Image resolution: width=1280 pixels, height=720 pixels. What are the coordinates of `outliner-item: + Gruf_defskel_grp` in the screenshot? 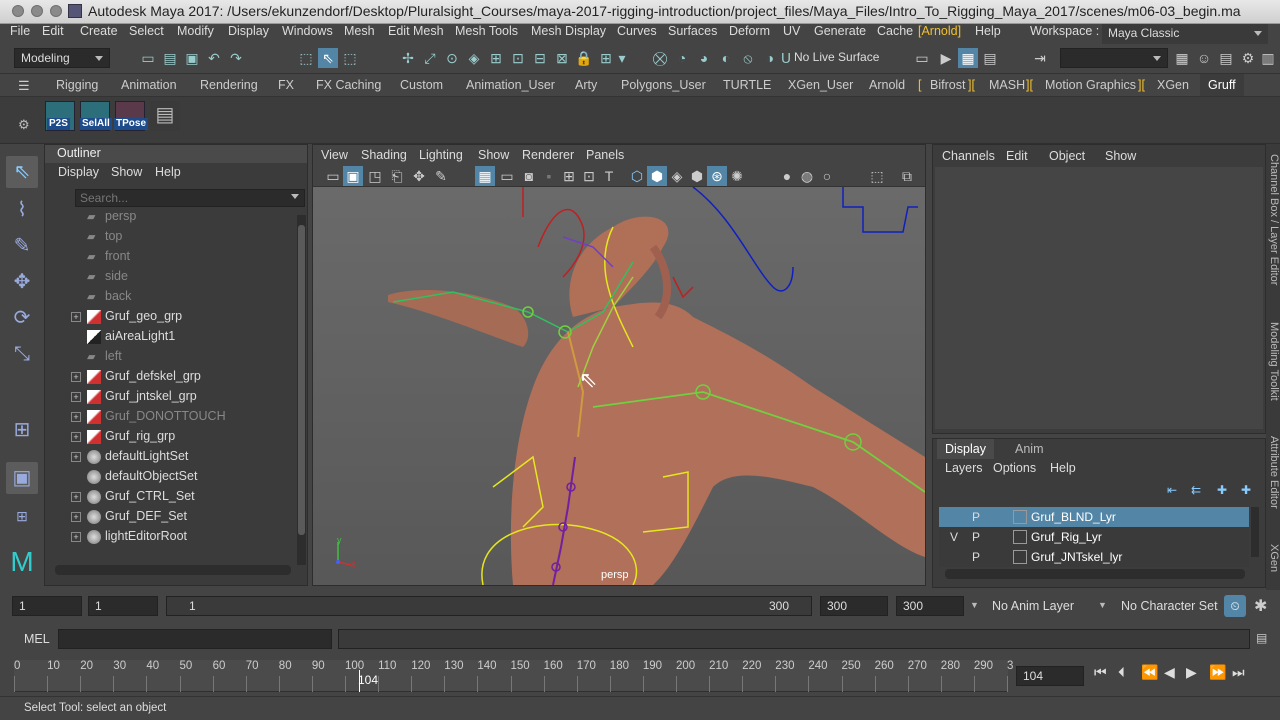 It's located at (170, 377).